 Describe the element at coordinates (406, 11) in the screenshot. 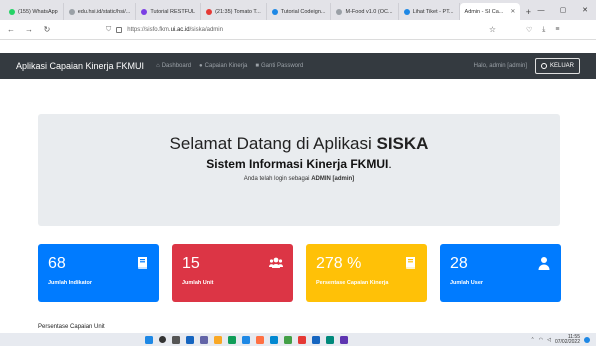

I see `globe-icon` at that location.